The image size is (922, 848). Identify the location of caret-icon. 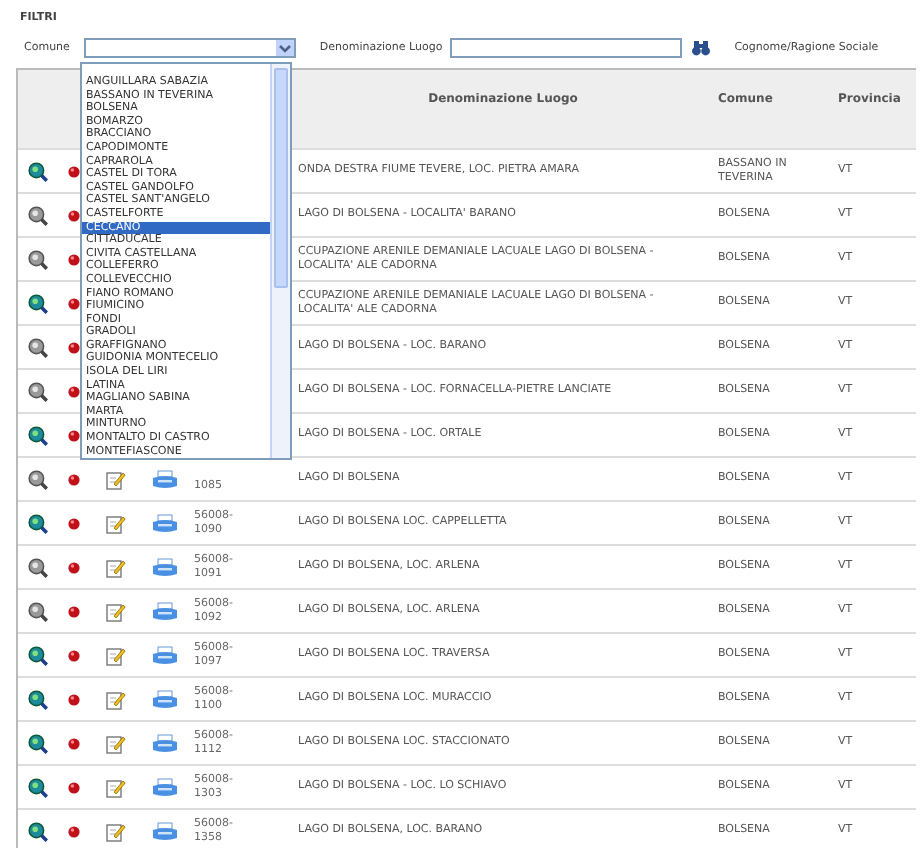
(284, 48).